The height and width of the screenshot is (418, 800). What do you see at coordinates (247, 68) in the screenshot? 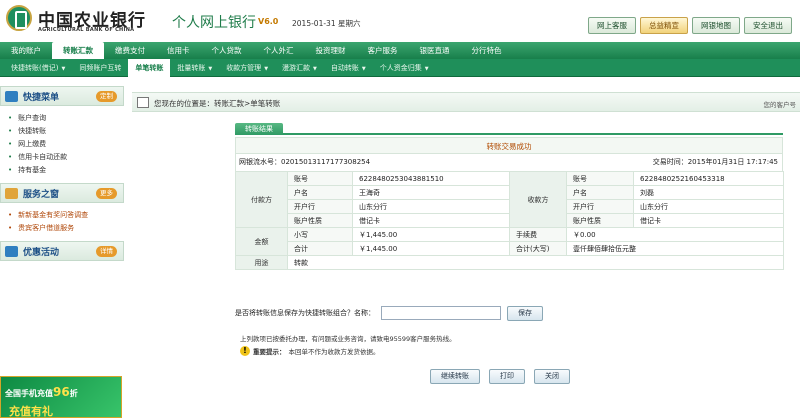
I see `subnav-payee-manage: 收款方管理 ▼` at bounding box center [247, 68].